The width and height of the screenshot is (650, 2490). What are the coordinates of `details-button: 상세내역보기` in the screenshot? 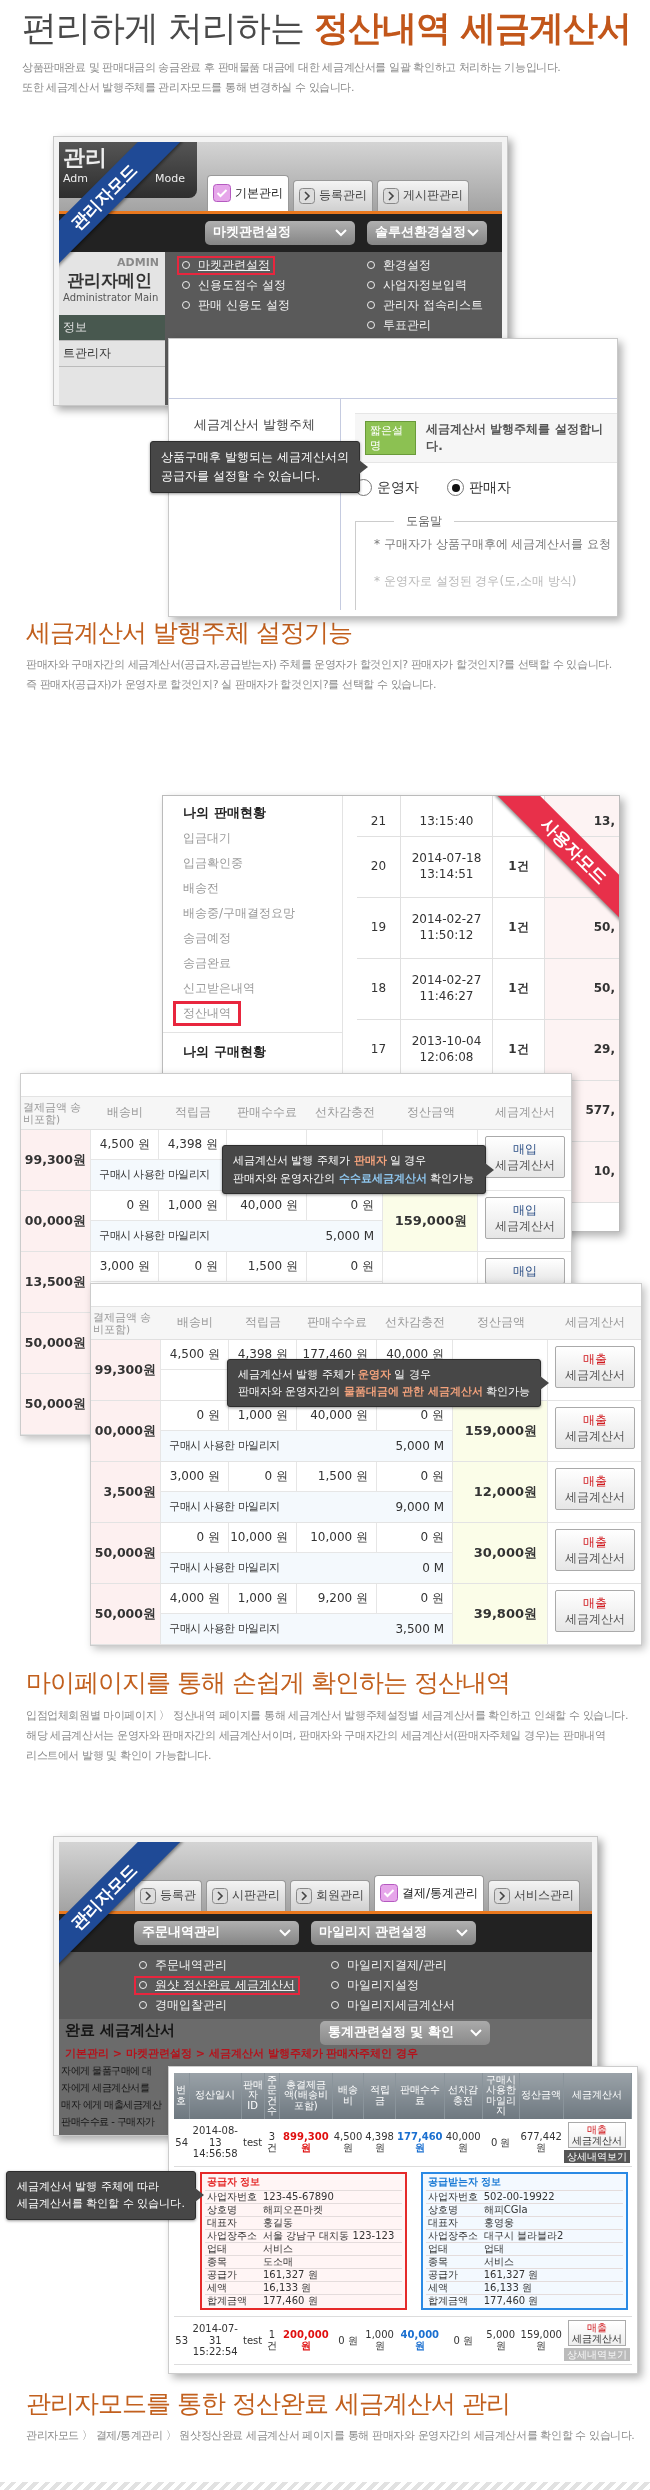 It's located at (597, 2156).